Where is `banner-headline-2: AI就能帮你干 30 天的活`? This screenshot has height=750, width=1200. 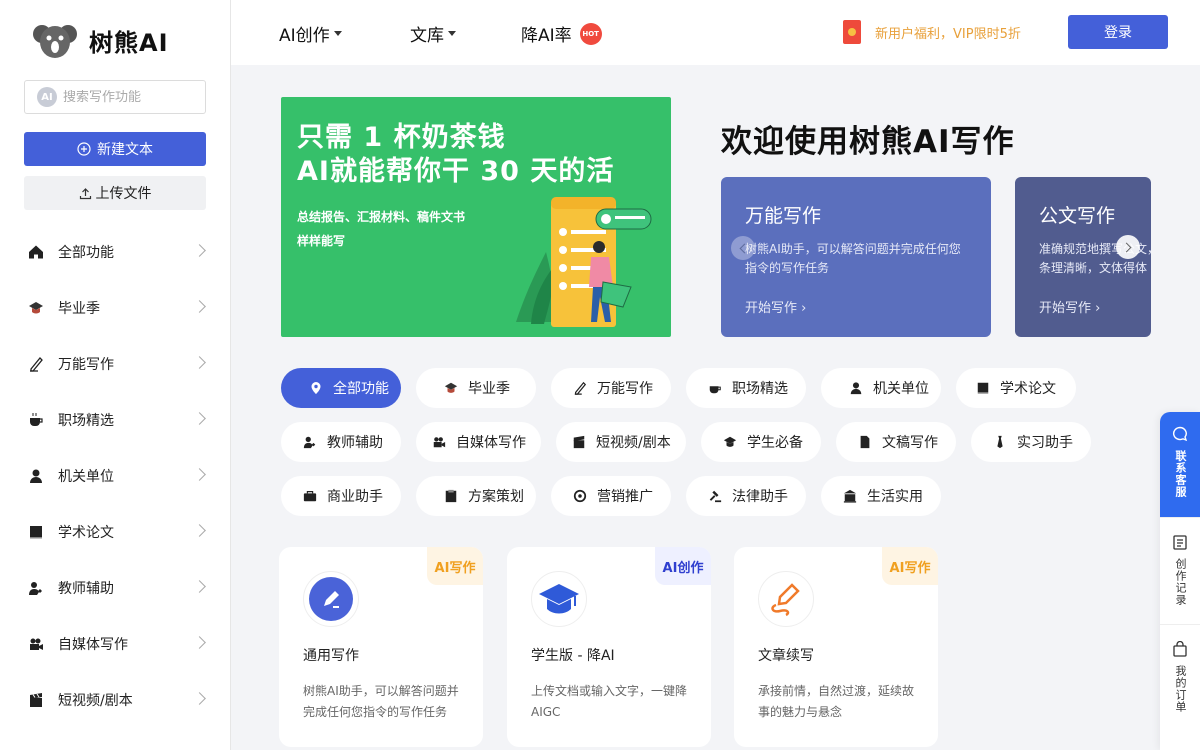
banner-headline-2: AI就能帮你干 30 天的活 is located at coordinates (456, 171).